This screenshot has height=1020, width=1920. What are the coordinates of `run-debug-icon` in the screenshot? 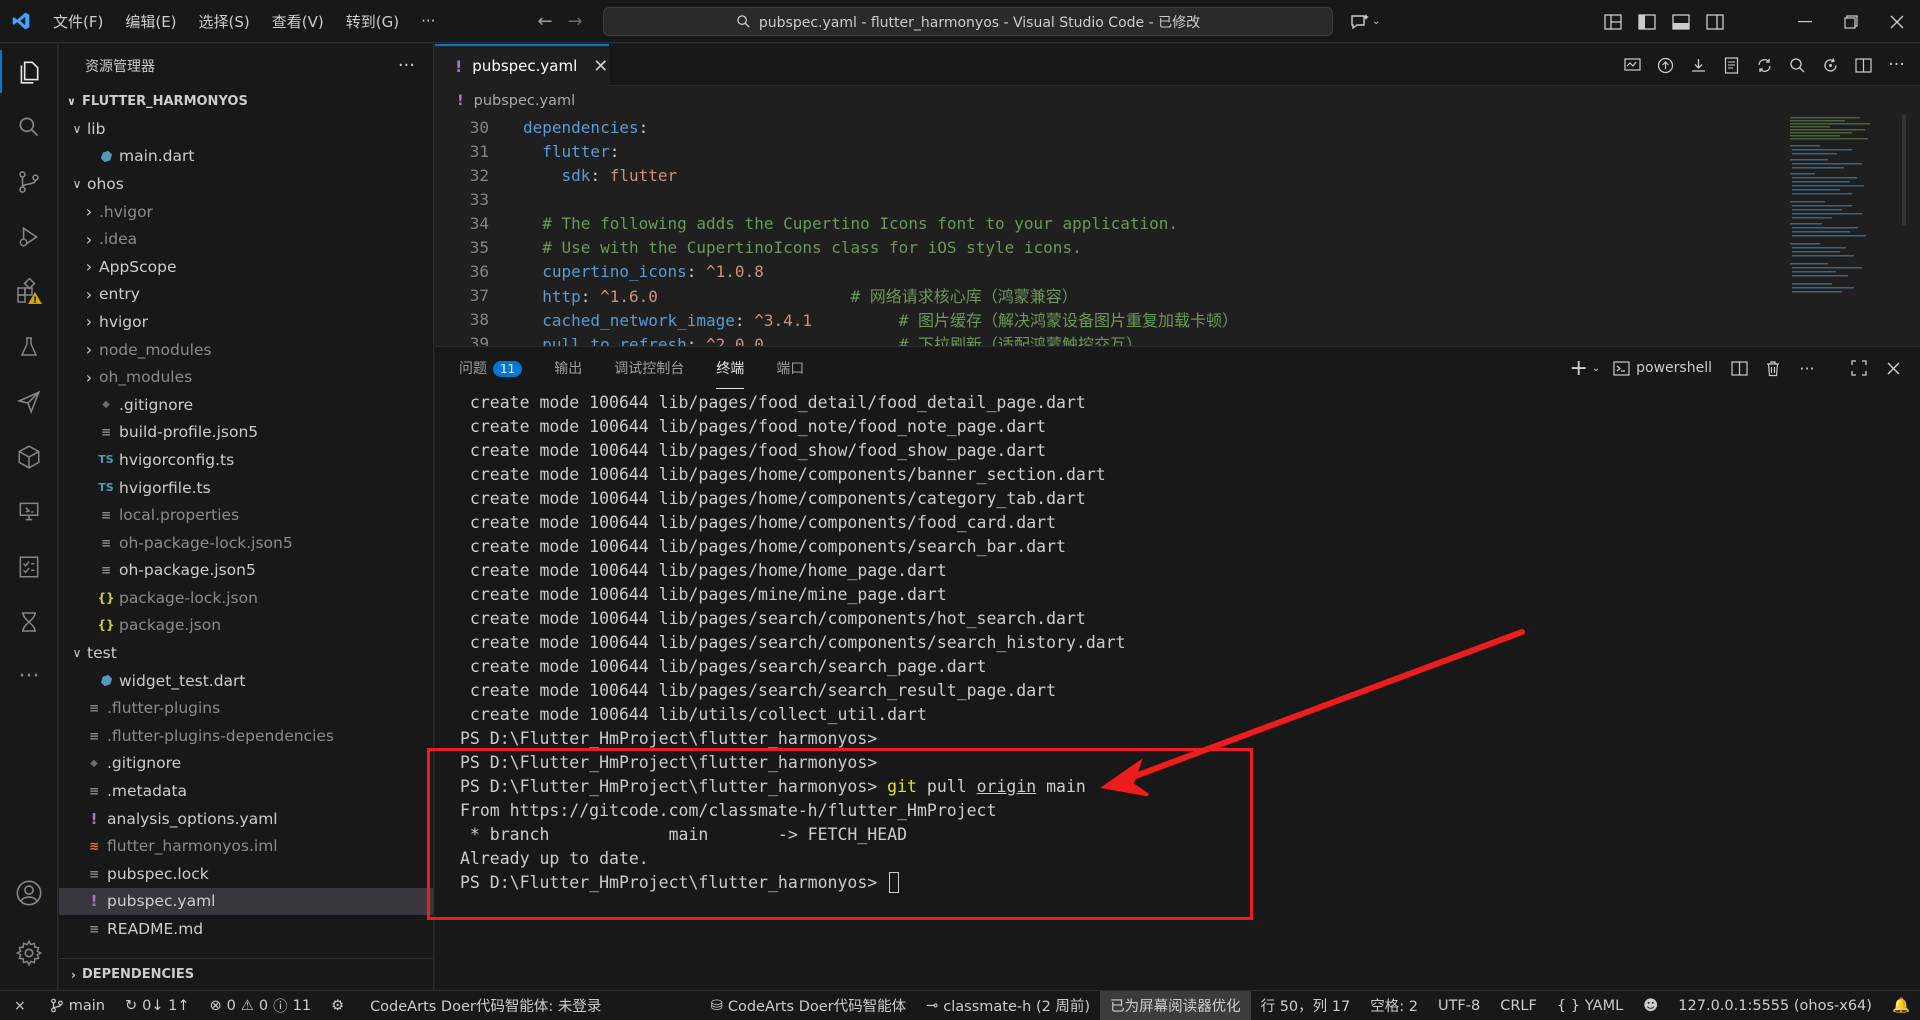 It's located at (29, 236).